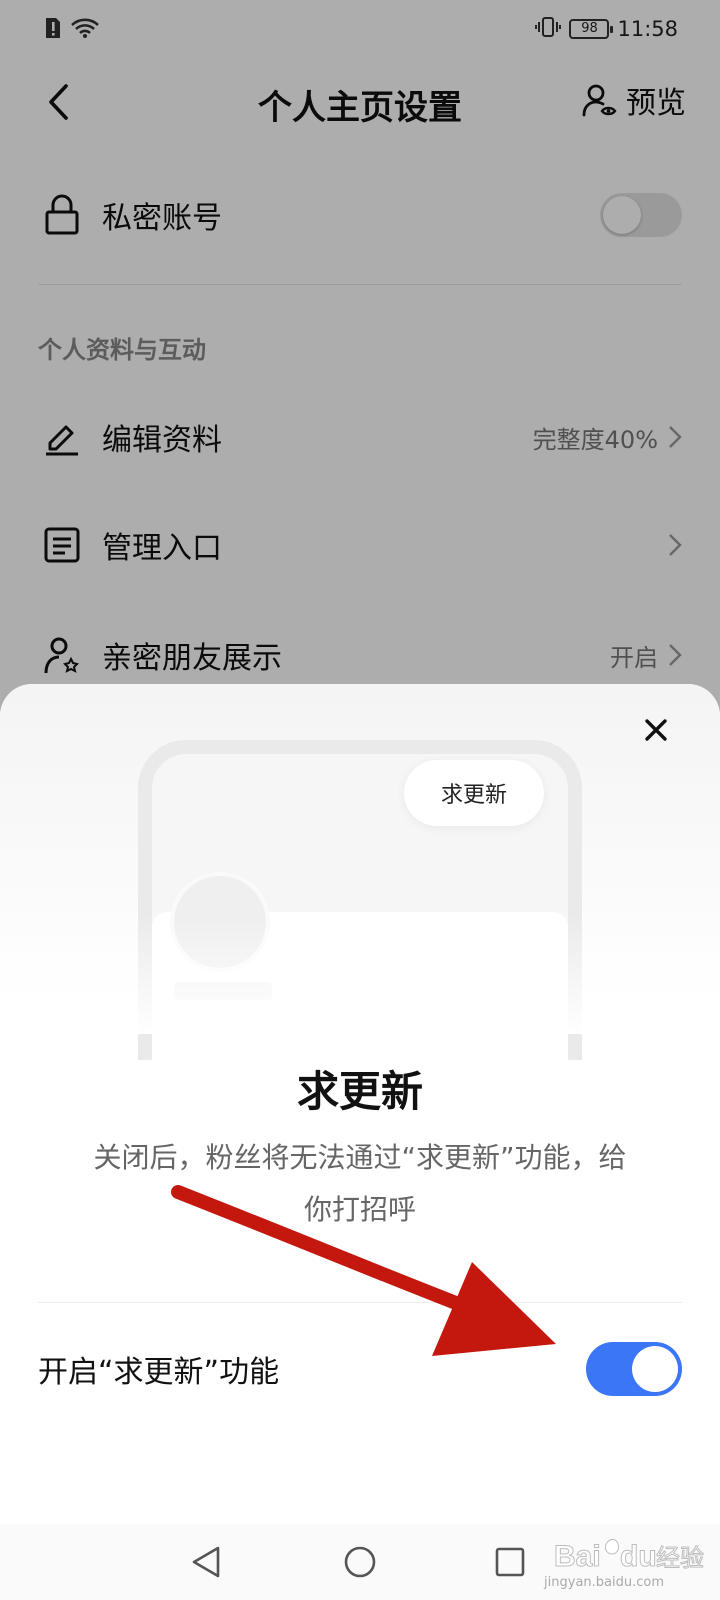 The width and height of the screenshot is (720, 1600). I want to click on watermark-url: jingyan.baidu.com, so click(604, 1582).